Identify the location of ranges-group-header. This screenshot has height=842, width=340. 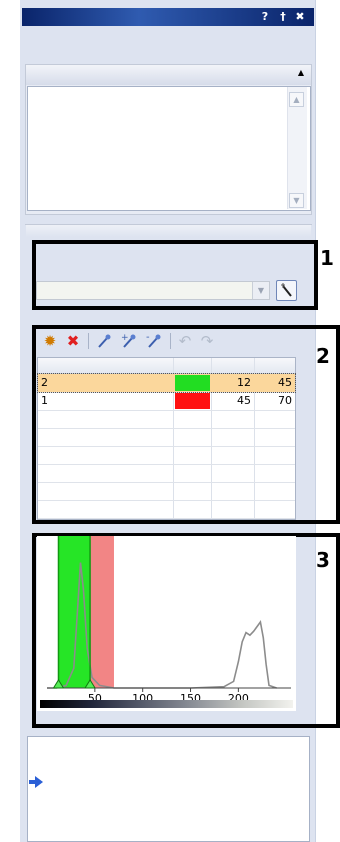
(168, 231).